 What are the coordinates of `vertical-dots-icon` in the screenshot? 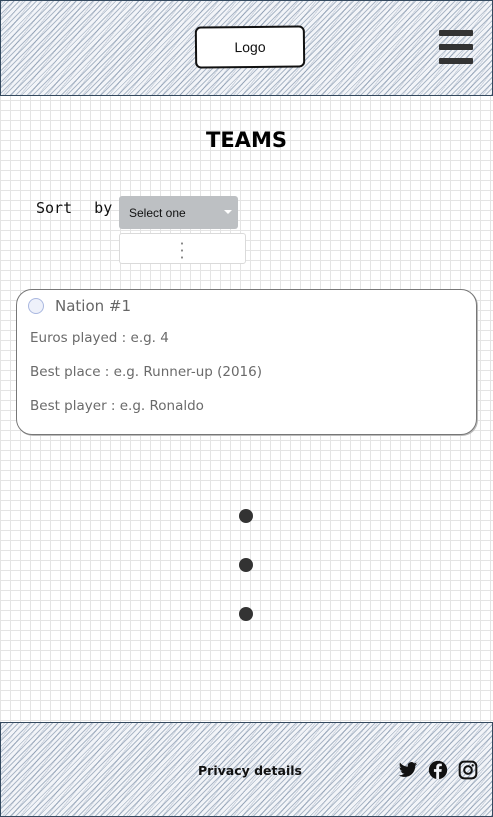 It's located at (182, 250).